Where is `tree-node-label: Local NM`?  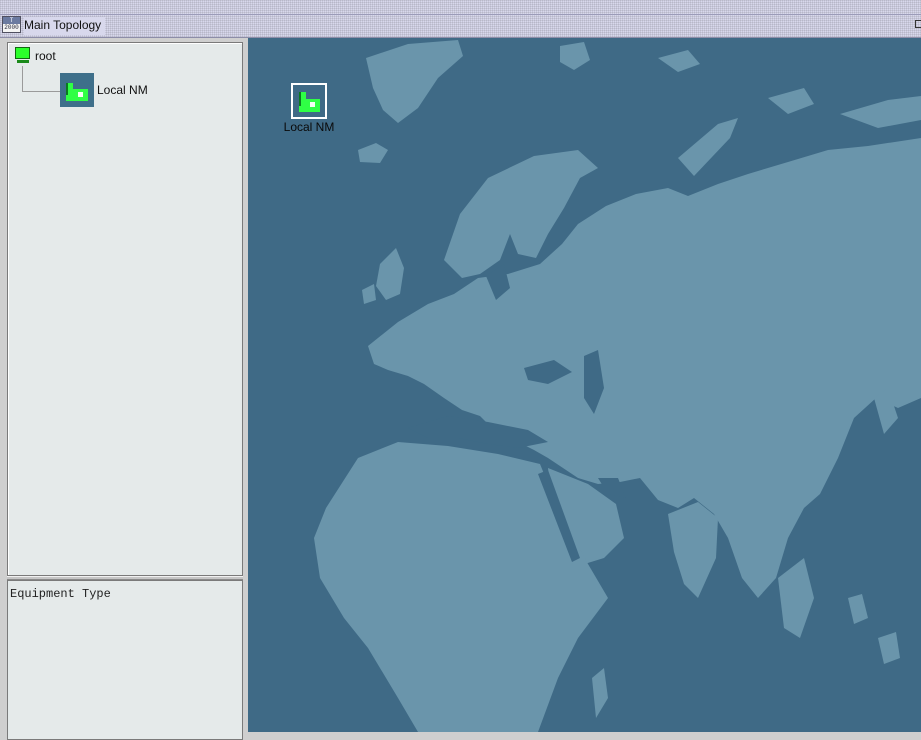
tree-node-label: Local NM is located at coordinates (122, 90).